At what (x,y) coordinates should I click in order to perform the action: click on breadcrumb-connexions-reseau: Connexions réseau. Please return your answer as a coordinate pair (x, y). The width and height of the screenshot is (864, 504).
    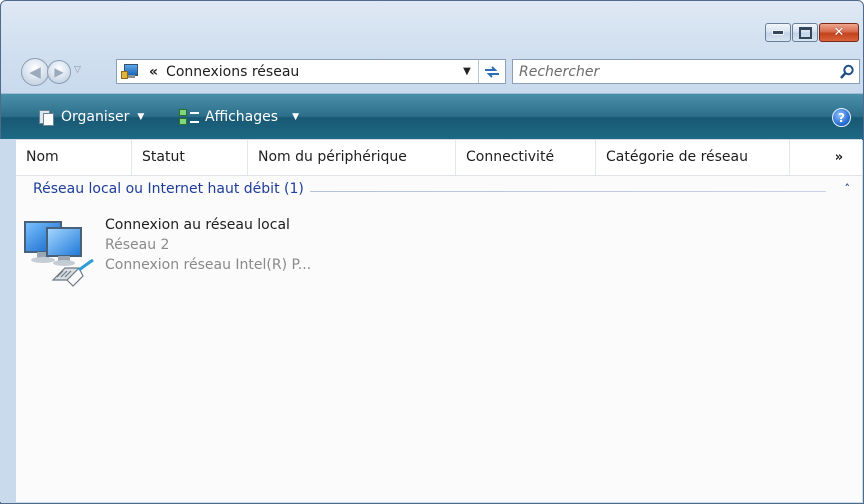
    Looking at the image, I should click on (311, 72).